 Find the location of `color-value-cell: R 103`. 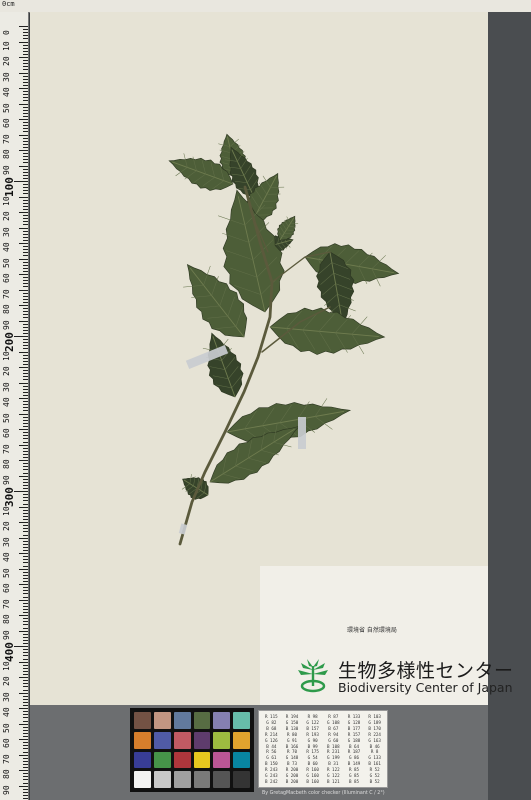

color-value-cell: R 103 is located at coordinates (374, 716).